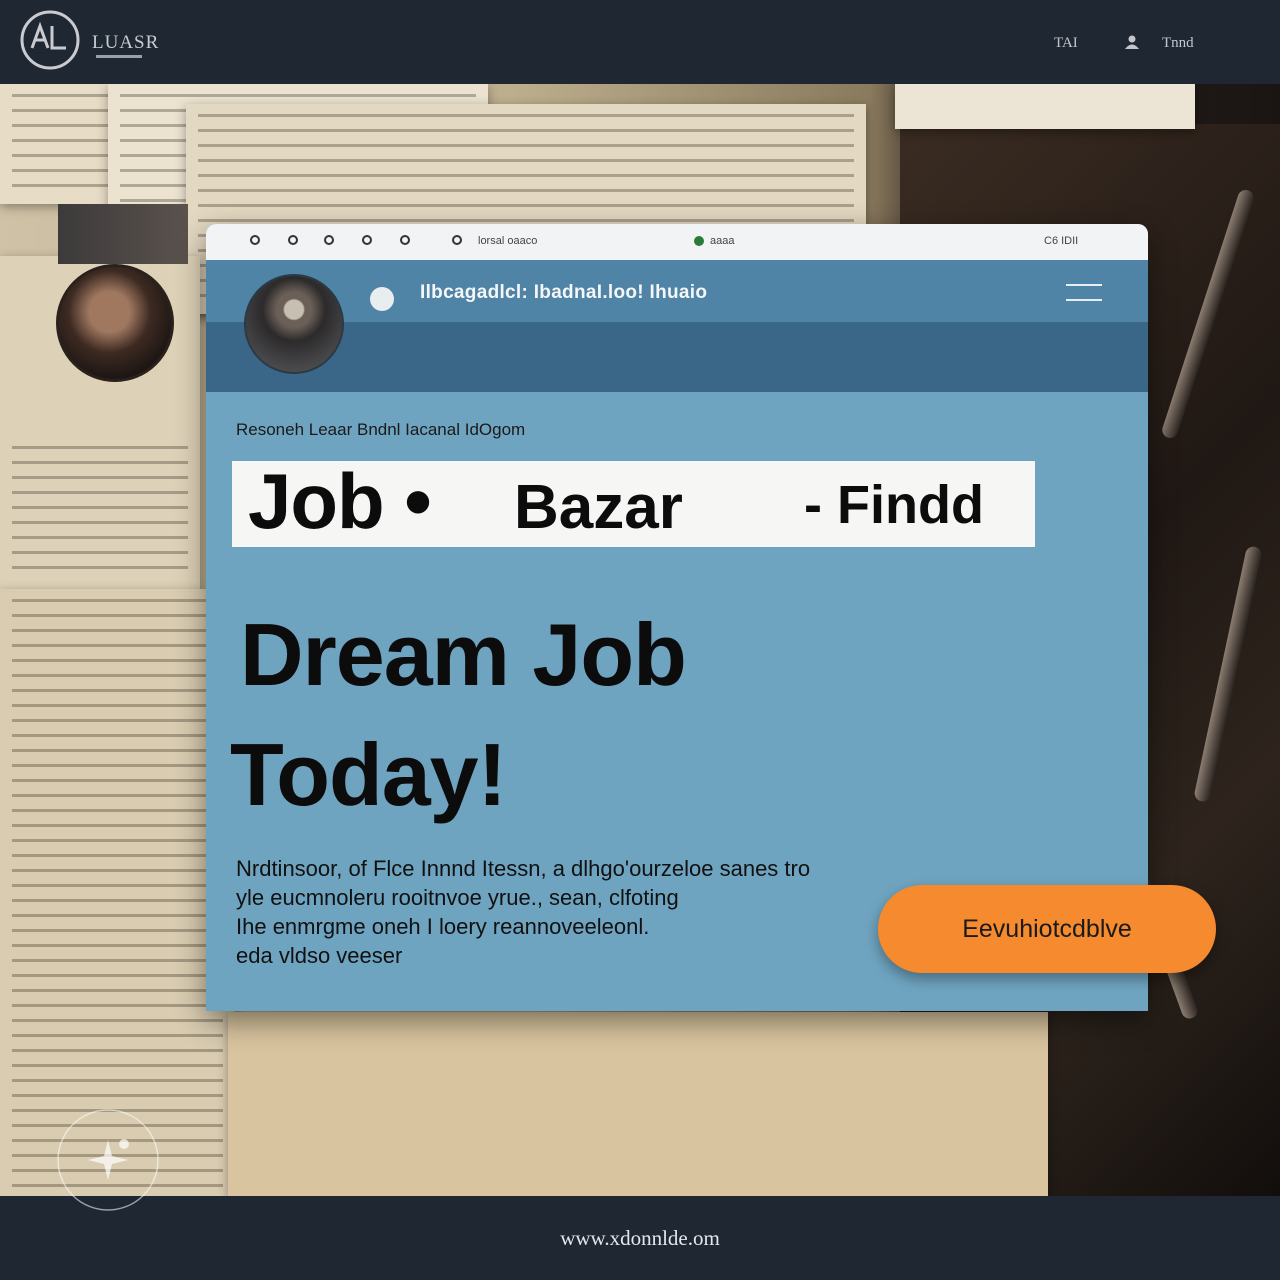  What do you see at coordinates (563, 293) in the screenshot?
I see `site-title: Ilbcagadlcl: IbadnaI.loo! Ihuaio` at bounding box center [563, 293].